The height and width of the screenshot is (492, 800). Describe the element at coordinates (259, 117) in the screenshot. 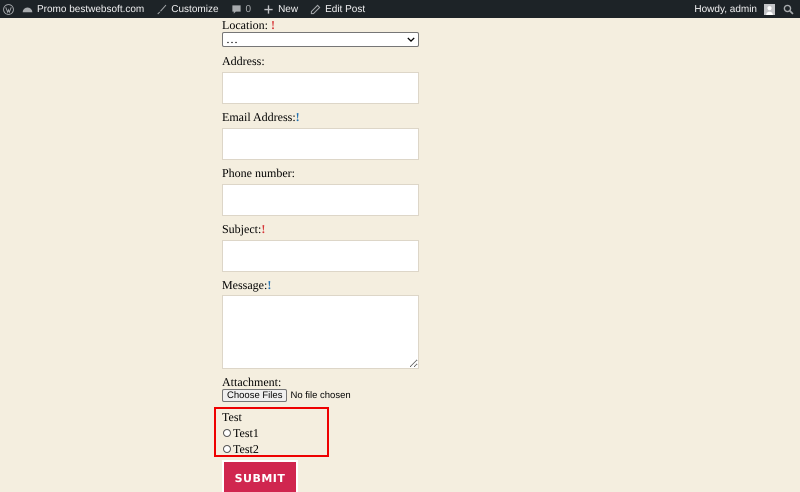

I see `field-label: Email Address:` at that location.